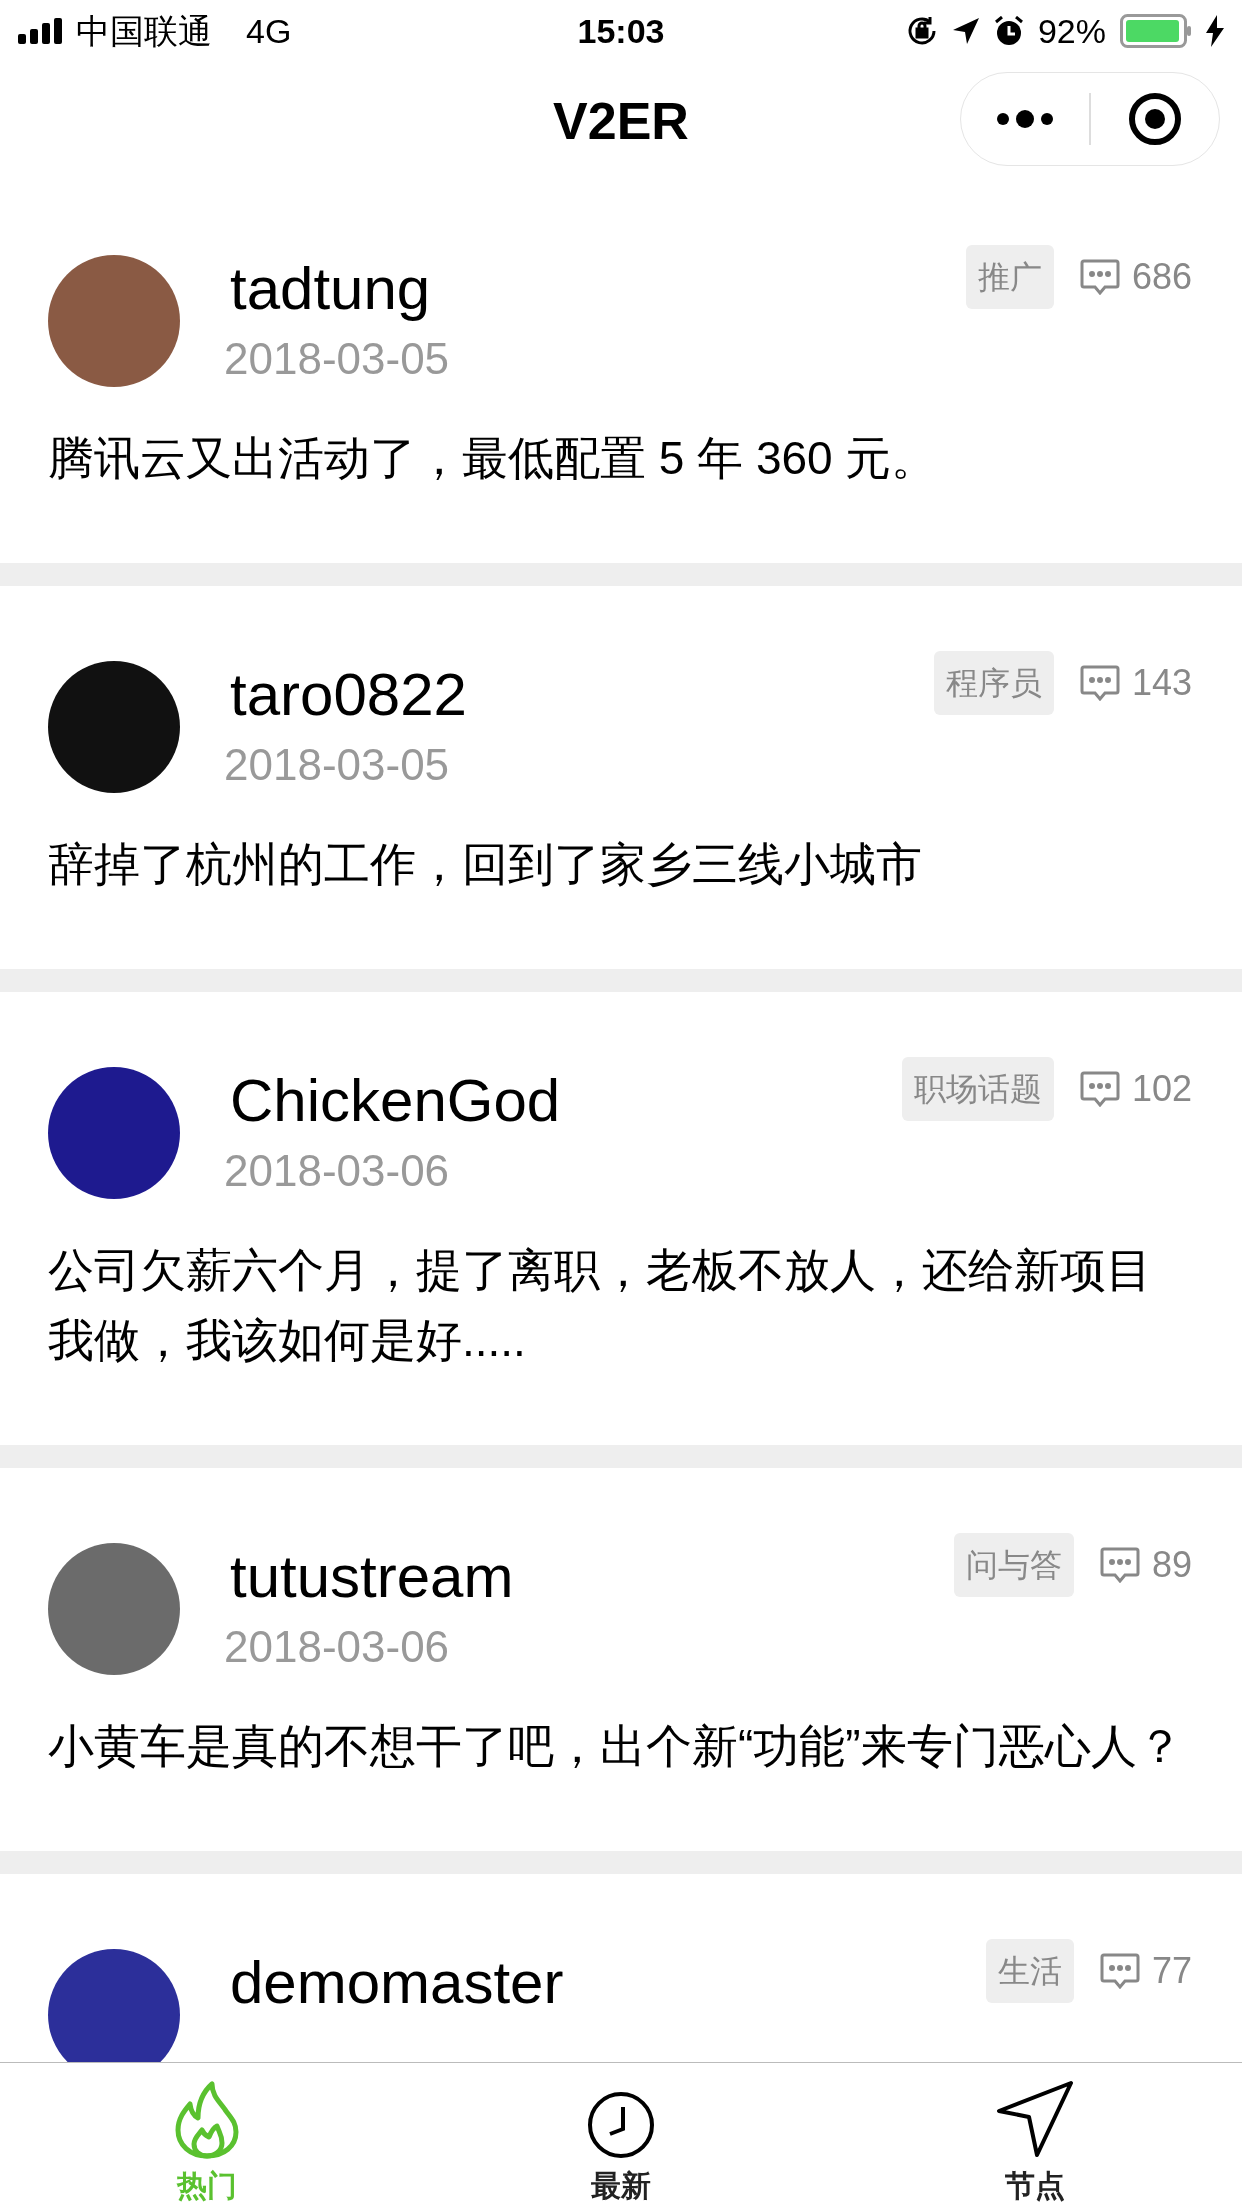  Describe the element at coordinates (598, 289) in the screenshot. I see `username: tadtung` at that location.